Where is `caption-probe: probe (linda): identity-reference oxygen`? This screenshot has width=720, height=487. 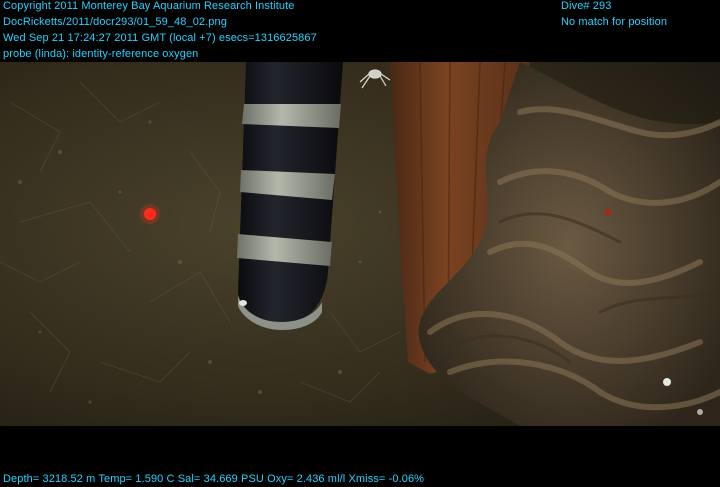 caption-probe: probe (linda): identity-reference oxygen is located at coordinates (101, 54).